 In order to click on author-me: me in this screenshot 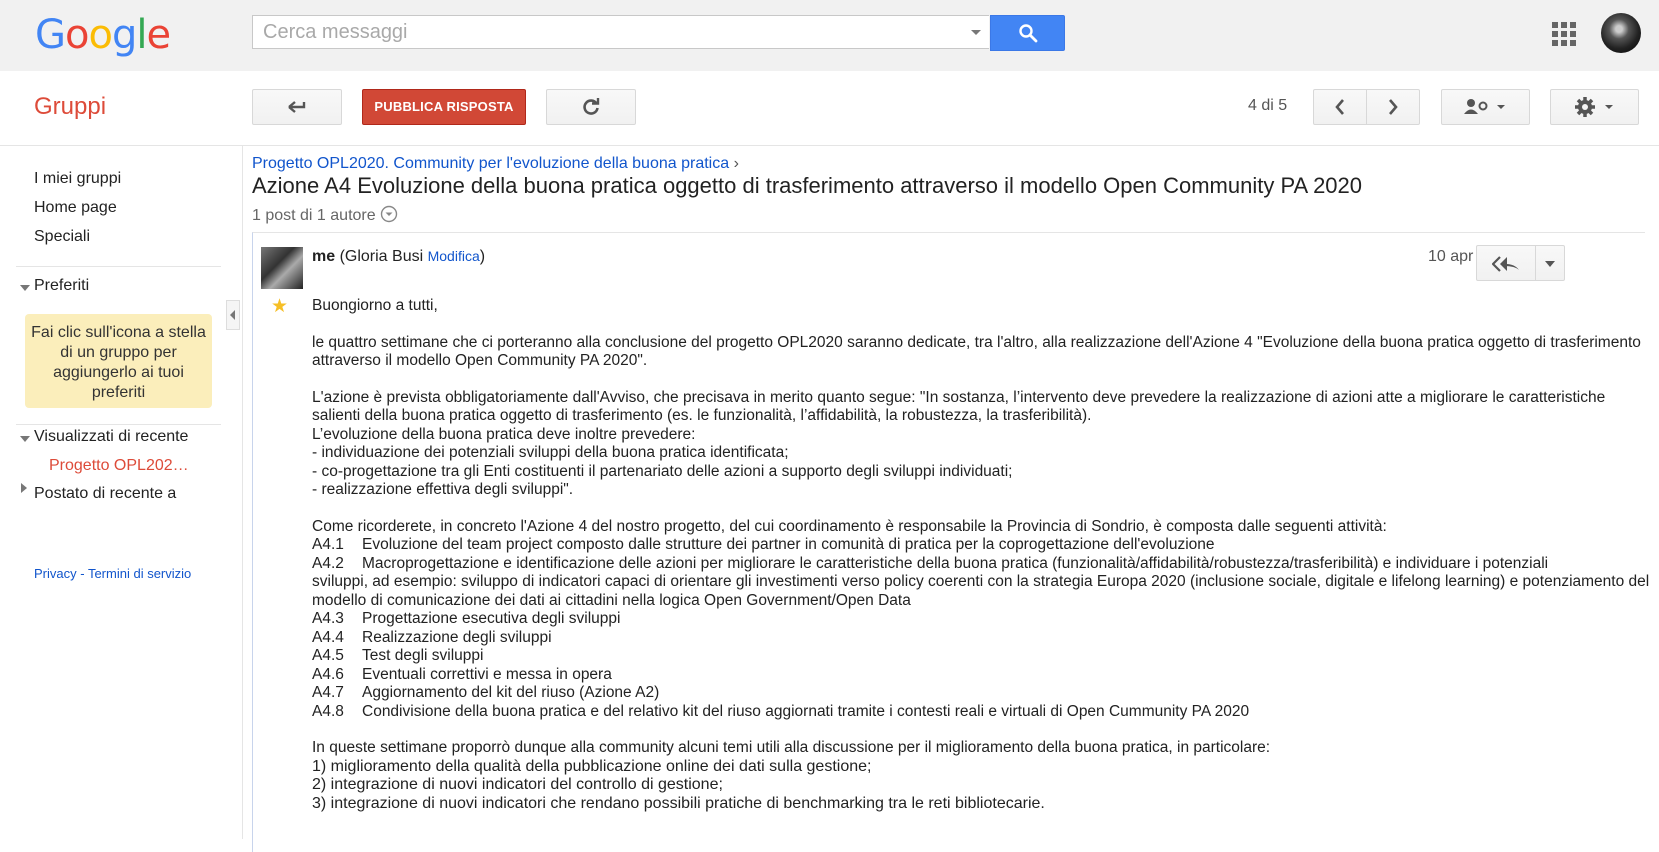, I will do `click(324, 256)`.